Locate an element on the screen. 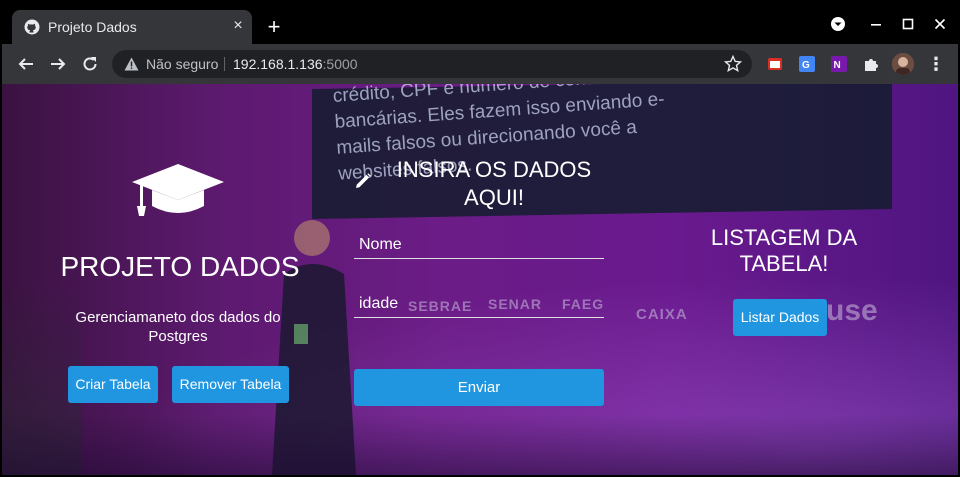 The image size is (960, 477). github-icon is located at coordinates (32, 27).